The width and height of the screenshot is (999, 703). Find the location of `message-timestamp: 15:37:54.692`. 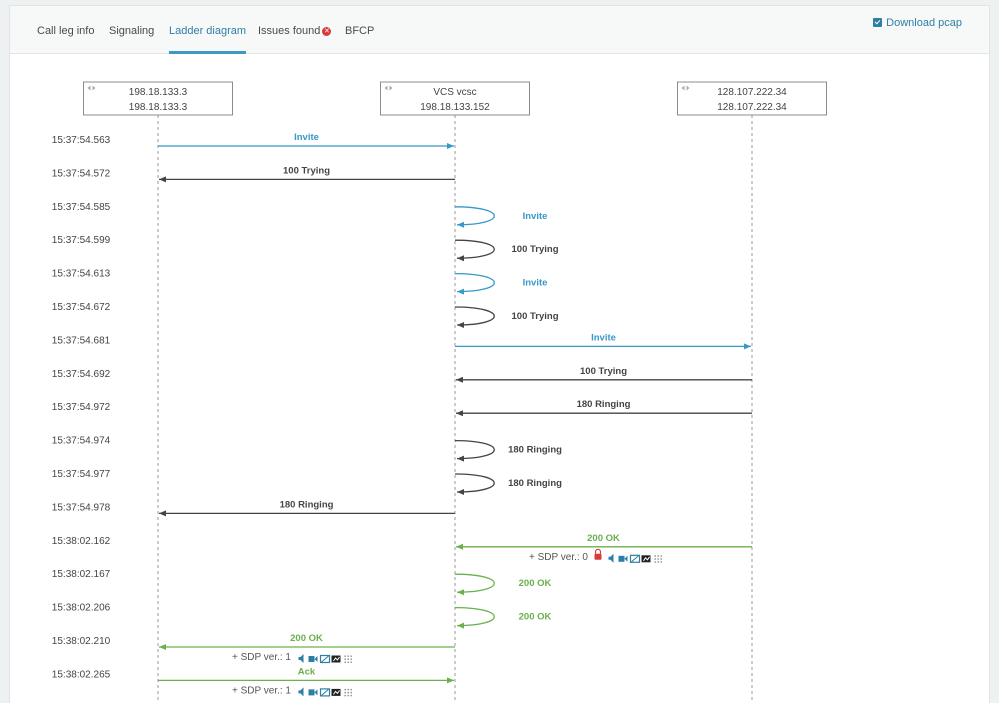

message-timestamp: 15:37:54.692 is located at coordinates (81, 374).